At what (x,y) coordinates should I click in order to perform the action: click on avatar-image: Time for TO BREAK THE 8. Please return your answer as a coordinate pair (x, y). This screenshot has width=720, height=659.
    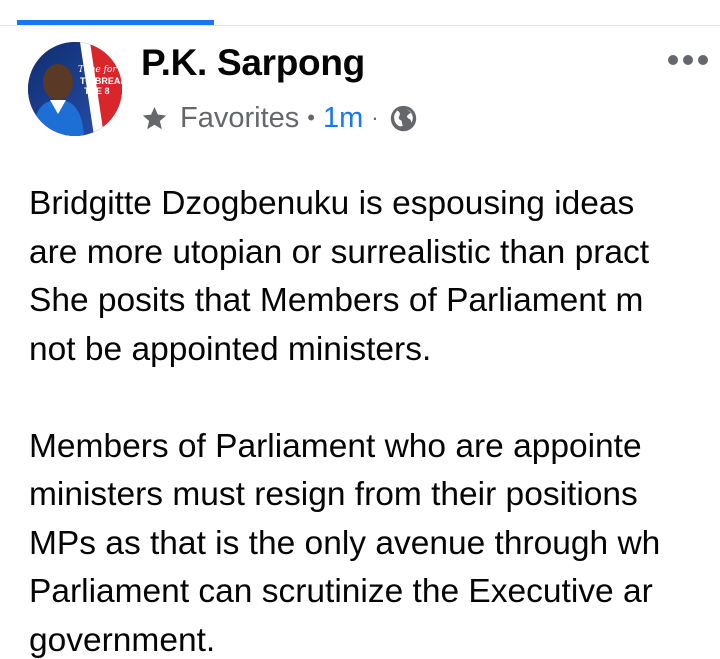
    Looking at the image, I should click on (75, 89).